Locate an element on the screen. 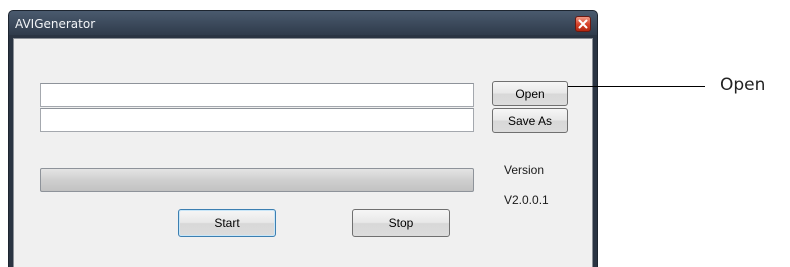 The width and height of the screenshot is (790, 267). close-icon is located at coordinates (583, 24).